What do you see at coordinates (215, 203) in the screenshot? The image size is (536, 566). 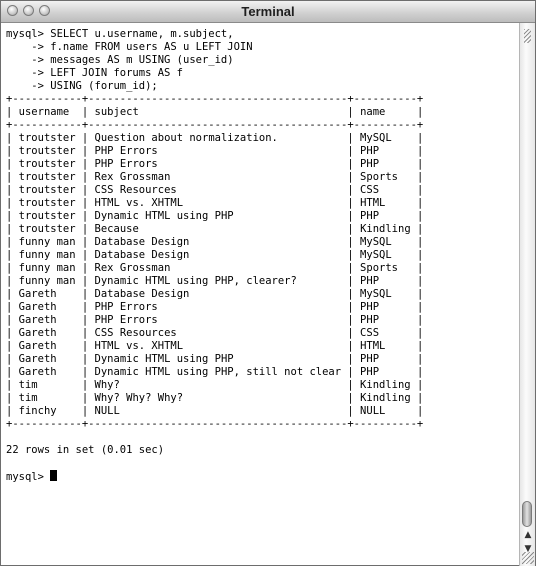 I see `table-row: | troutster | HTML vs. XHTML | HTML |` at bounding box center [215, 203].